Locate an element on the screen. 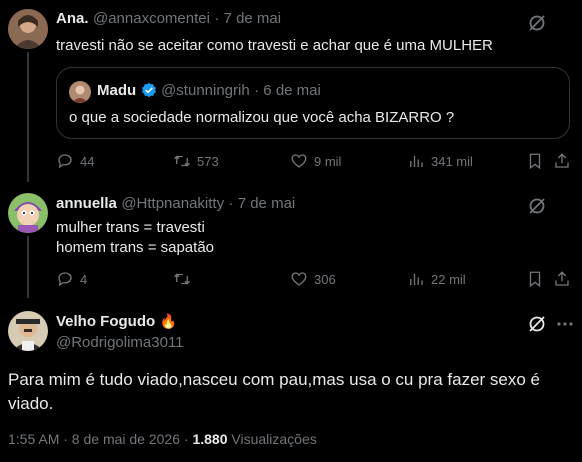  reply-count: 44 is located at coordinates (87, 161).